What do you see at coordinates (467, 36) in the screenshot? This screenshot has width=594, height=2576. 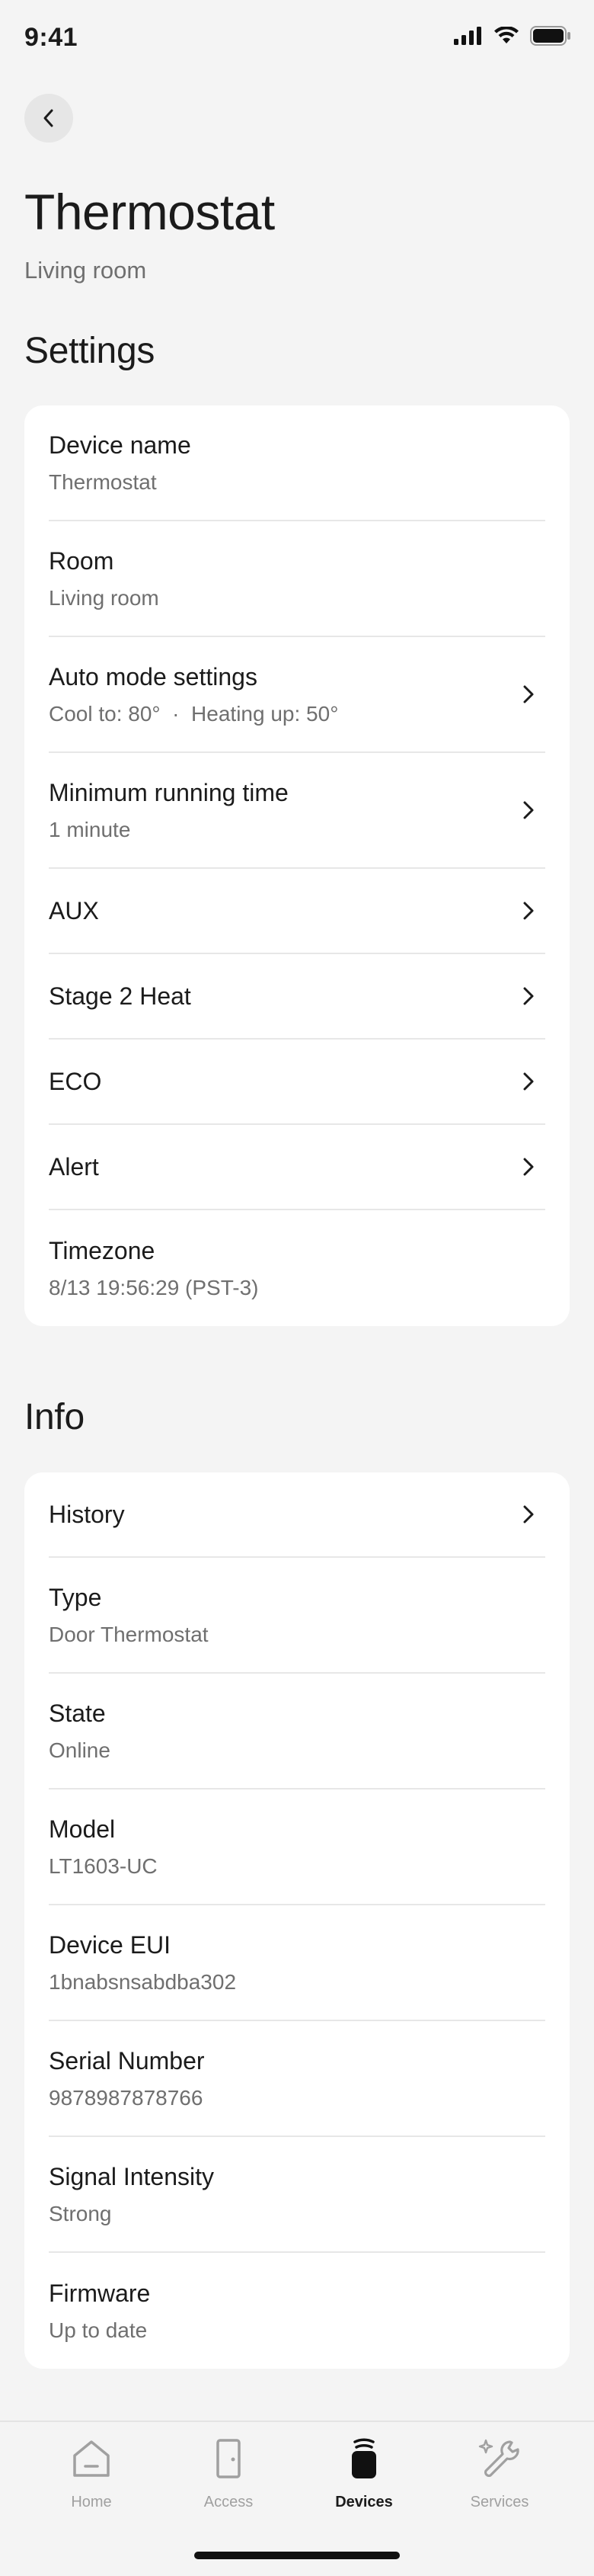 I see `signal-icon` at bounding box center [467, 36].